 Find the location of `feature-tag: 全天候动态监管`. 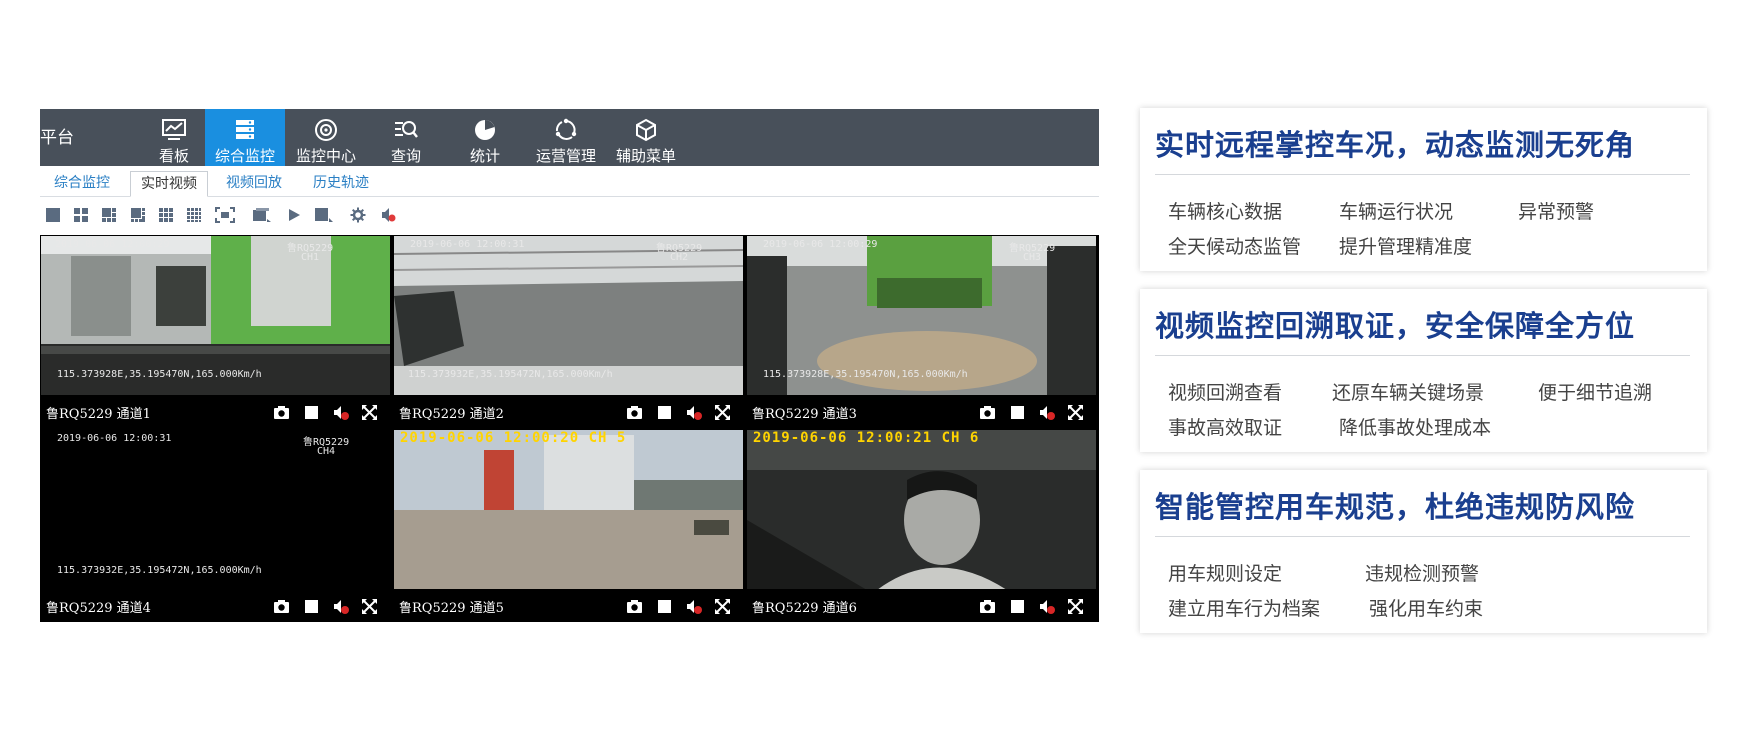

feature-tag: 全天候动态监管 is located at coordinates (1235, 247).